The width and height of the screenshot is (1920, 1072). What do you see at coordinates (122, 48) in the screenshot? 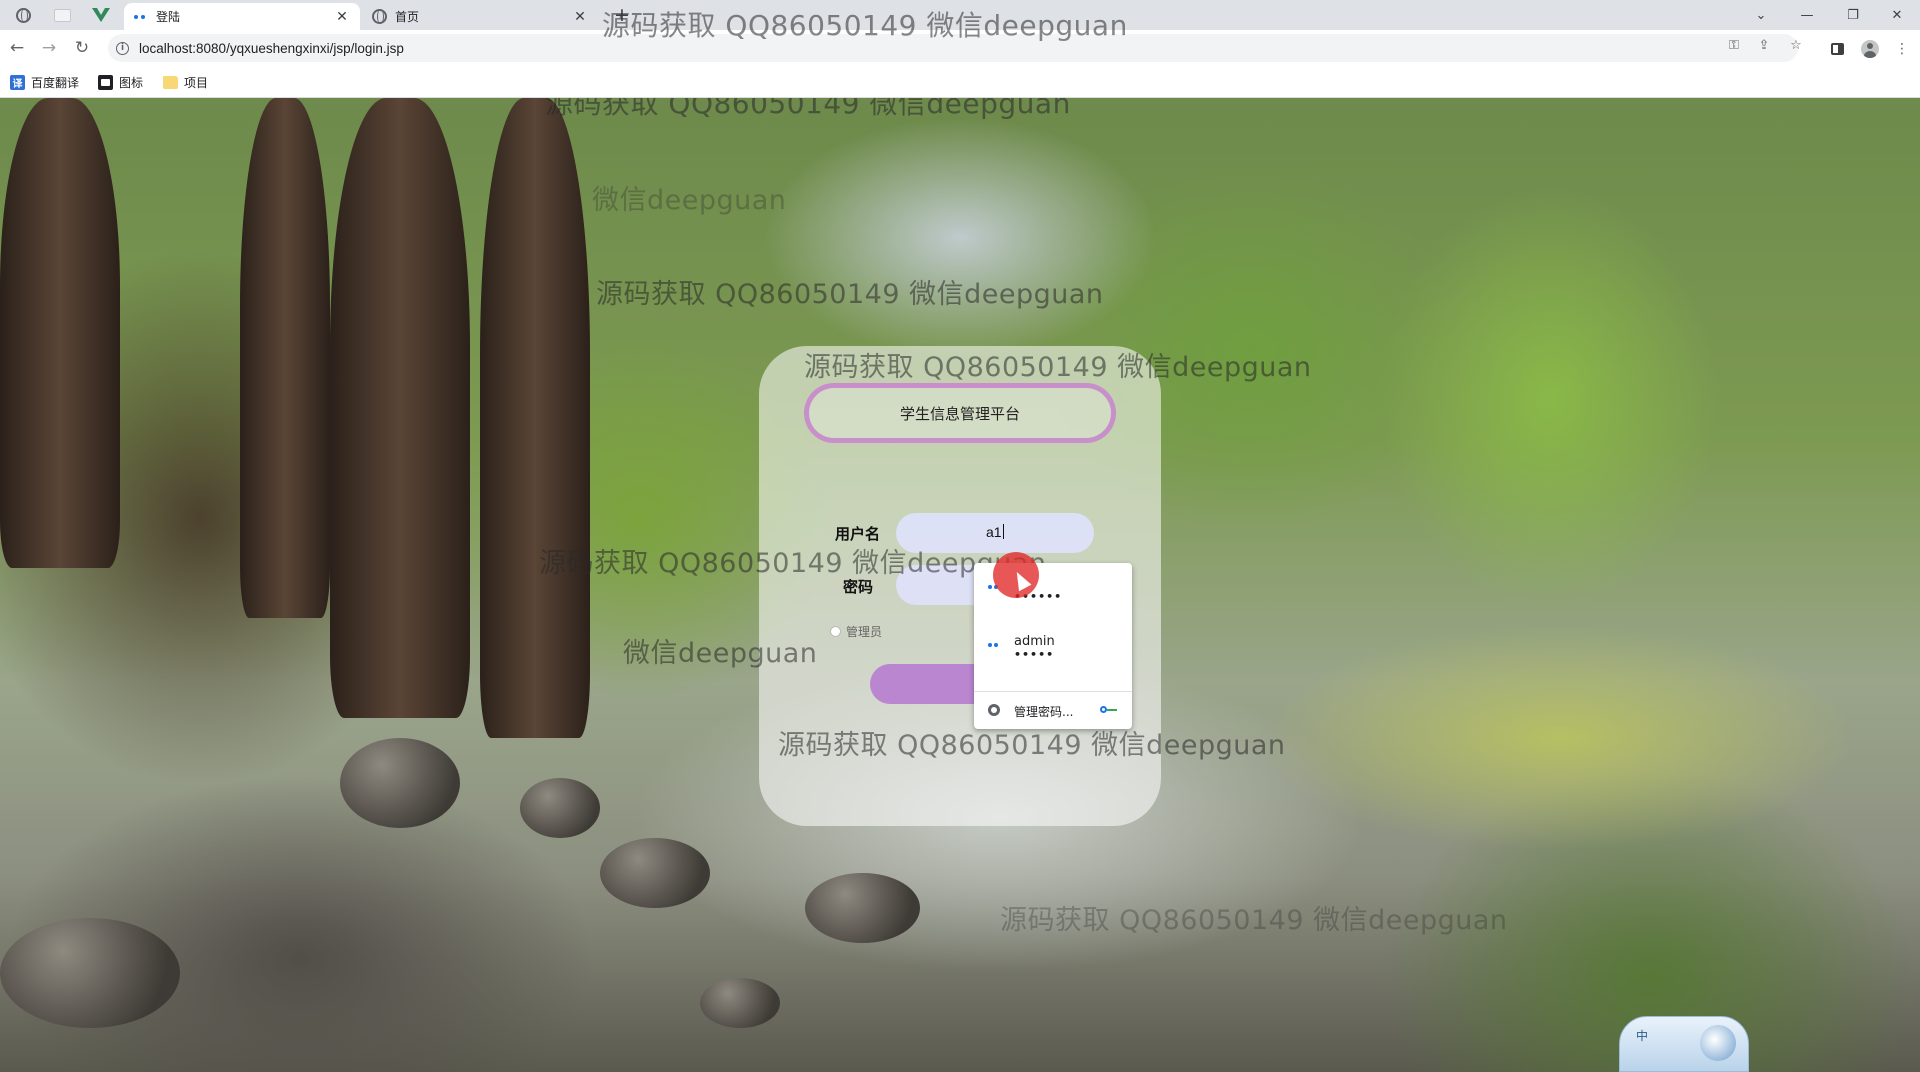
I see `info-icon: i` at bounding box center [122, 48].